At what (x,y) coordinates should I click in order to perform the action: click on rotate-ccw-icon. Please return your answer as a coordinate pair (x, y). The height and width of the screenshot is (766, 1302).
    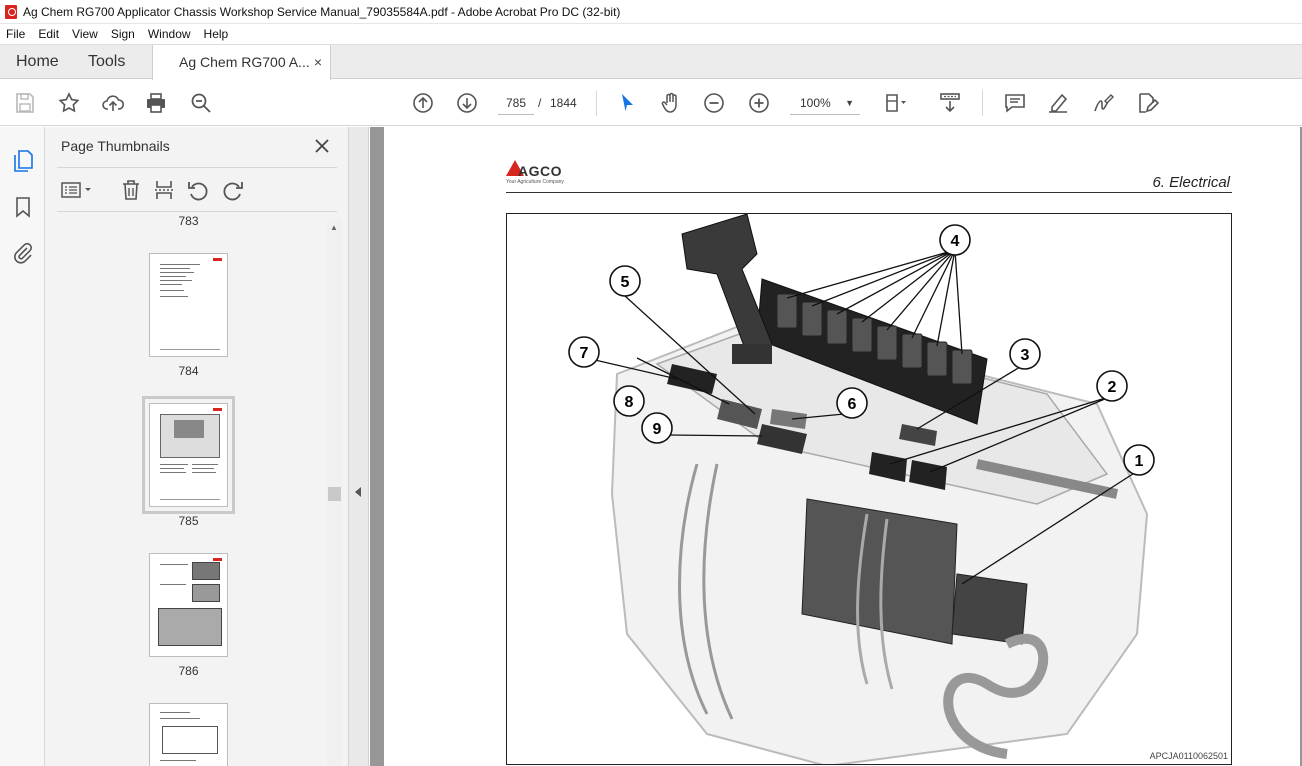
    Looking at the image, I should click on (198, 190).